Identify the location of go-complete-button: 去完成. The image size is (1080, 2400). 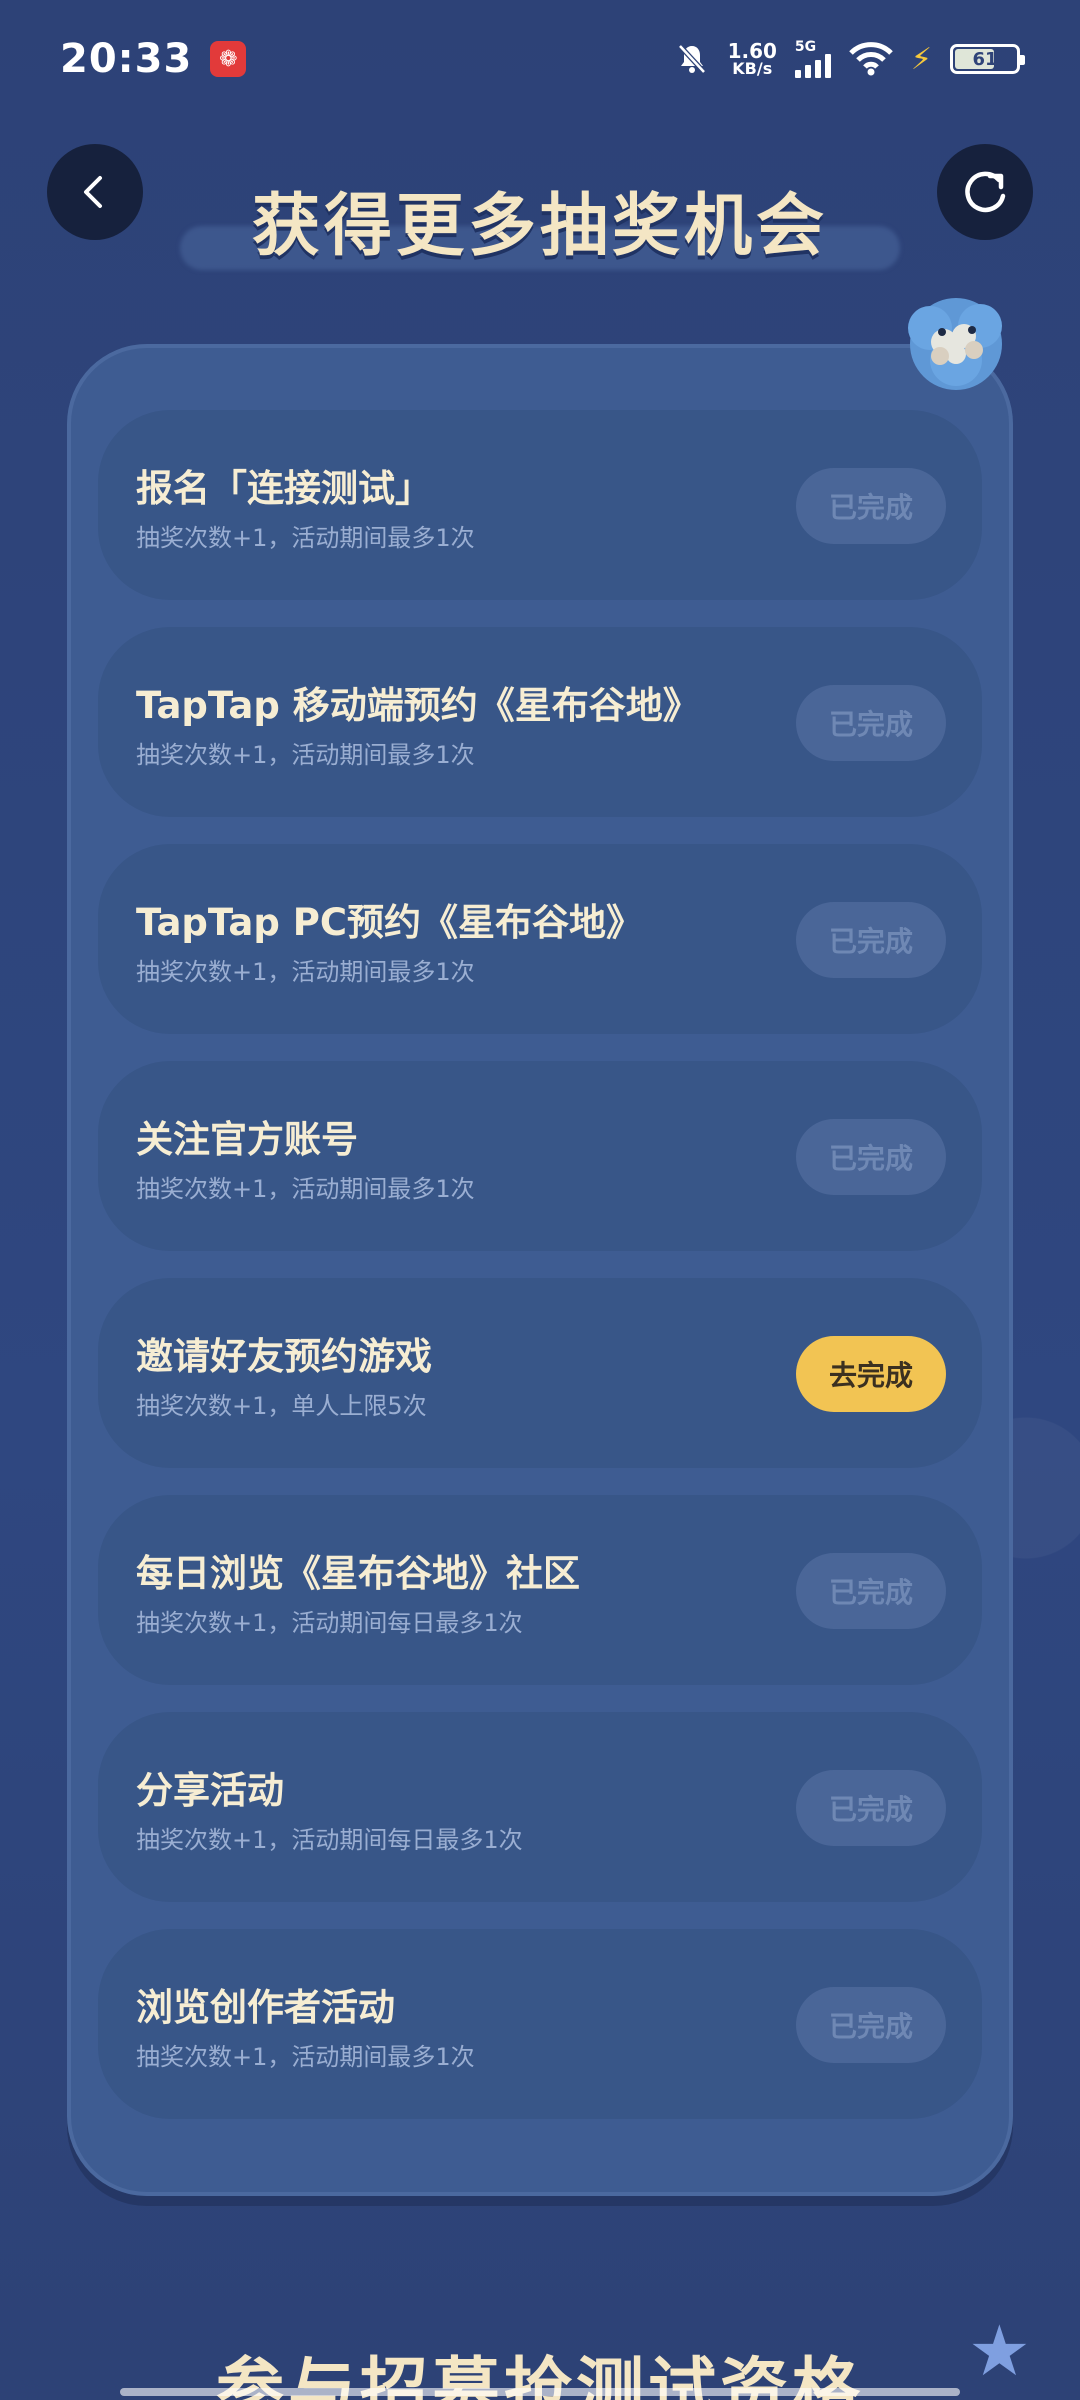
(871, 1374).